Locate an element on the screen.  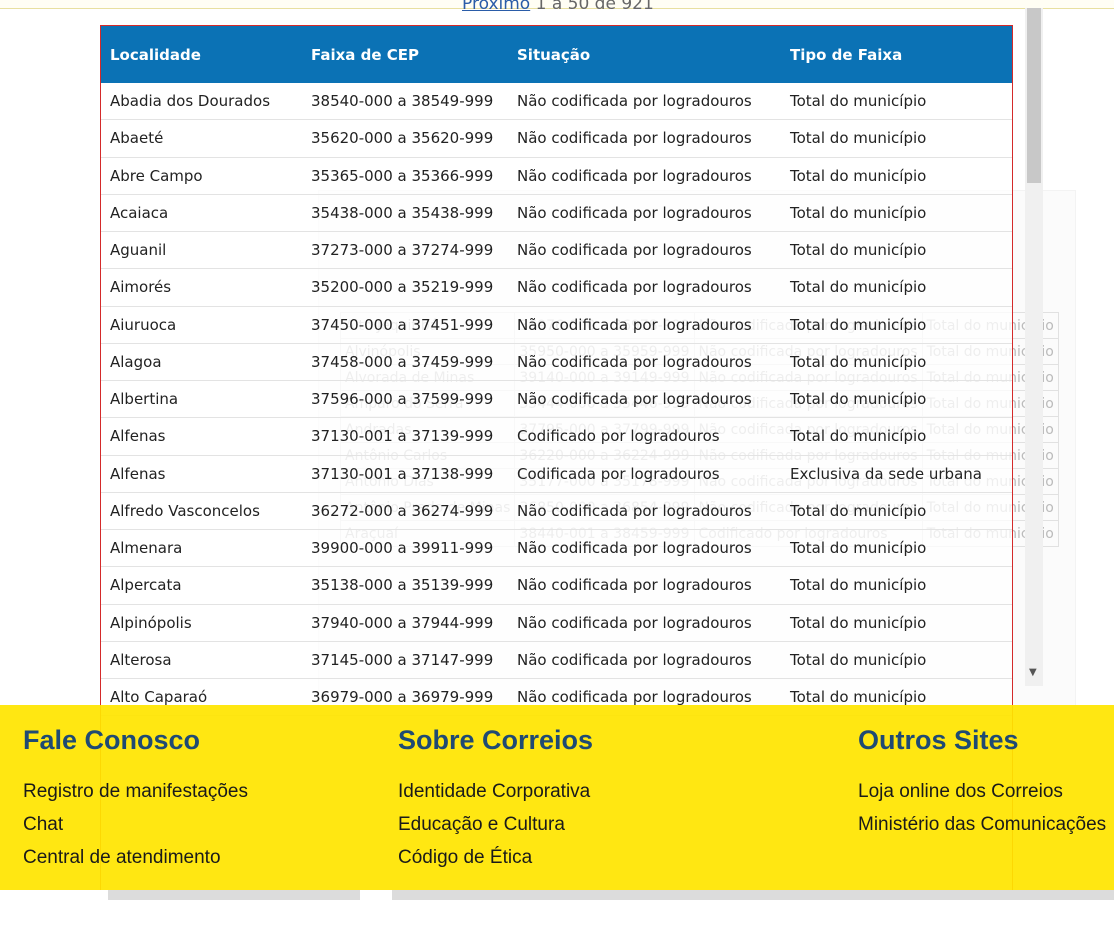
header-tipo-faixa: Tipo de Faixa is located at coordinates (901, 55).